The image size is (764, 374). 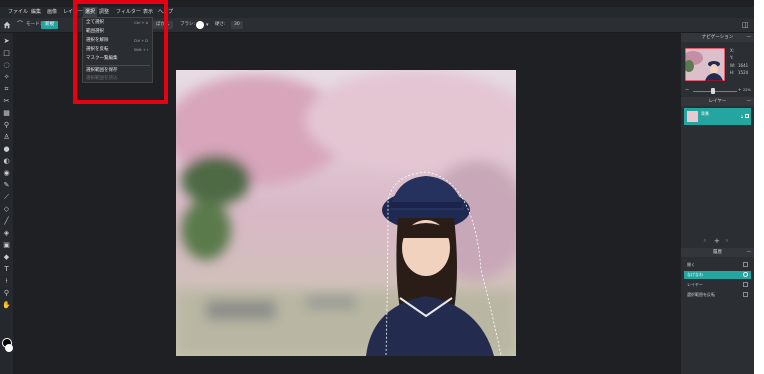 I want to click on brush-tool-icon: ⟋, so click(x=6, y=197).